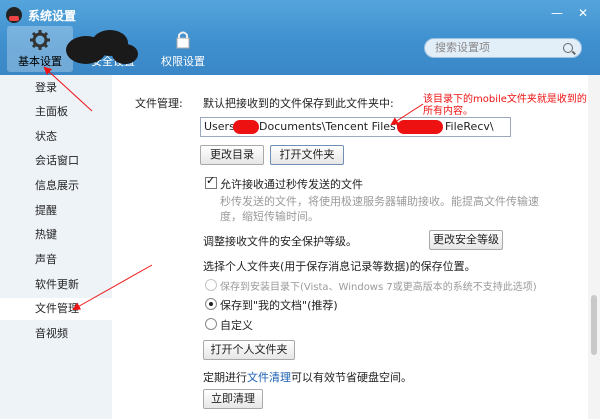 Image resolution: width=600 pixels, height=419 pixels. Describe the element at coordinates (112, 287) in the screenshot. I see `arrow-to-file-management` at that location.